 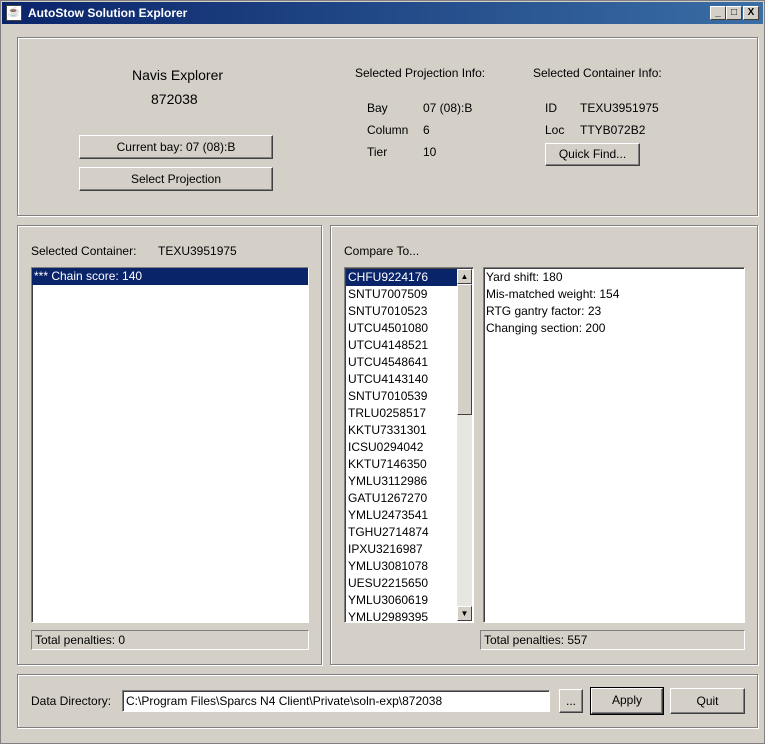 What do you see at coordinates (402, 498) in the screenshot?
I see `compare-list-item: GATU1267270` at bounding box center [402, 498].